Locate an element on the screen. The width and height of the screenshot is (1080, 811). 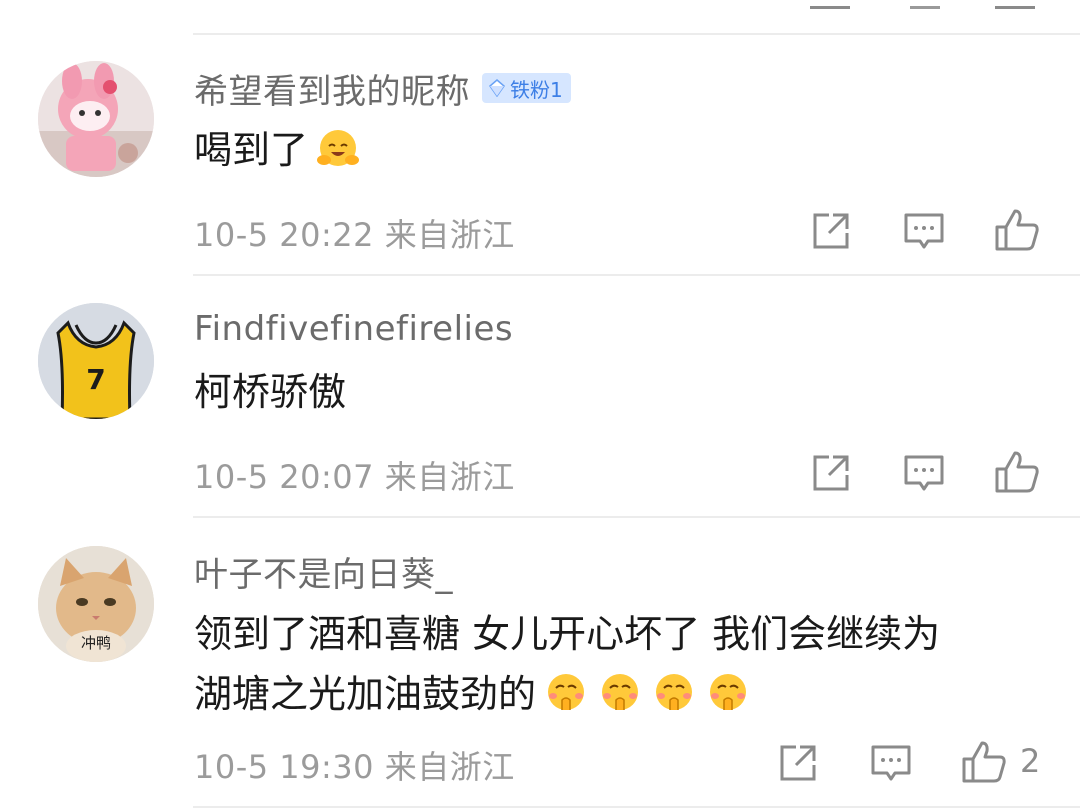
diamond-icon is located at coordinates (497, 88).